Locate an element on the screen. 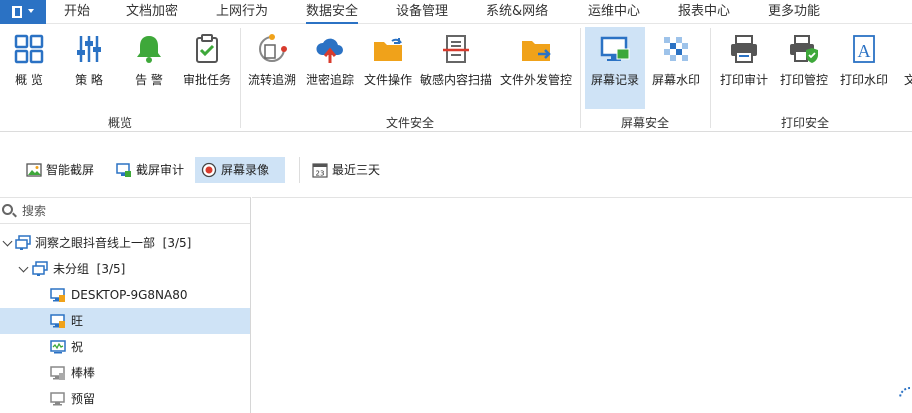  screenshot-audit-label: 截屏审计 is located at coordinates (160, 170).